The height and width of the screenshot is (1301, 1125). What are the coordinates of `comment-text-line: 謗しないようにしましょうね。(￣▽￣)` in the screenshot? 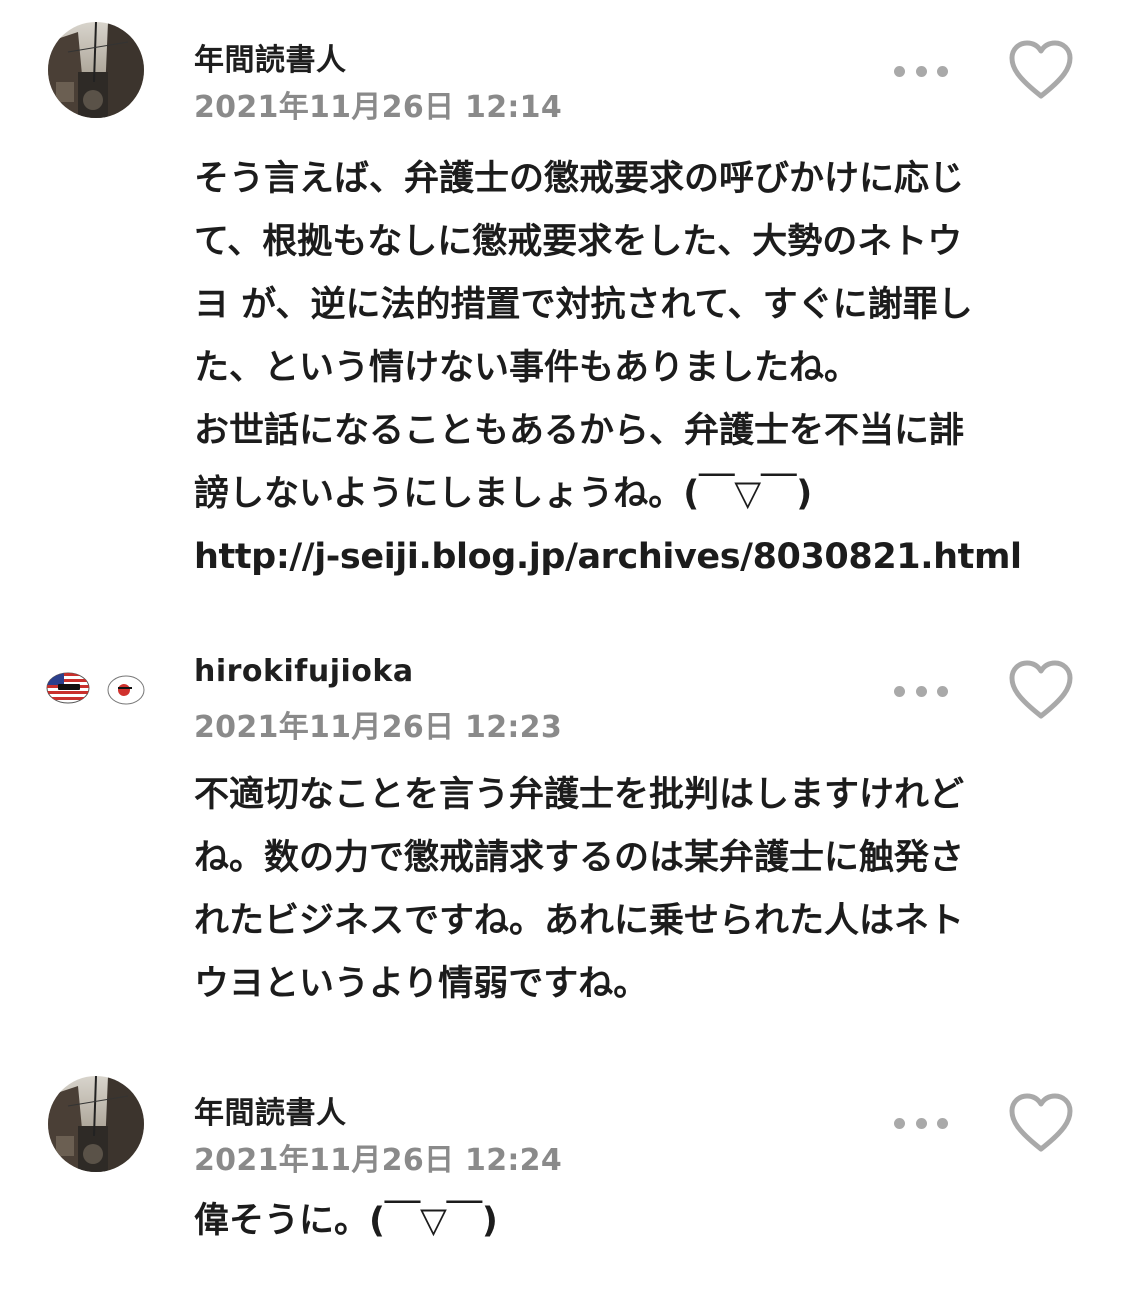 It's located at (503, 494).